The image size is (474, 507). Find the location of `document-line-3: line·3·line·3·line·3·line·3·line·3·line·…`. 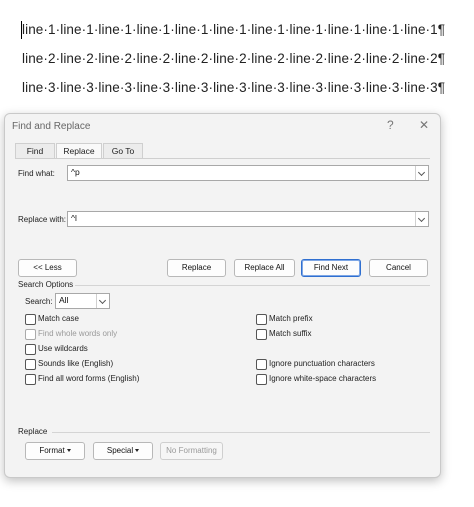

document-line-3: line·3·line·3·line·3·line·3·line·3·line·… is located at coordinates (234, 87).